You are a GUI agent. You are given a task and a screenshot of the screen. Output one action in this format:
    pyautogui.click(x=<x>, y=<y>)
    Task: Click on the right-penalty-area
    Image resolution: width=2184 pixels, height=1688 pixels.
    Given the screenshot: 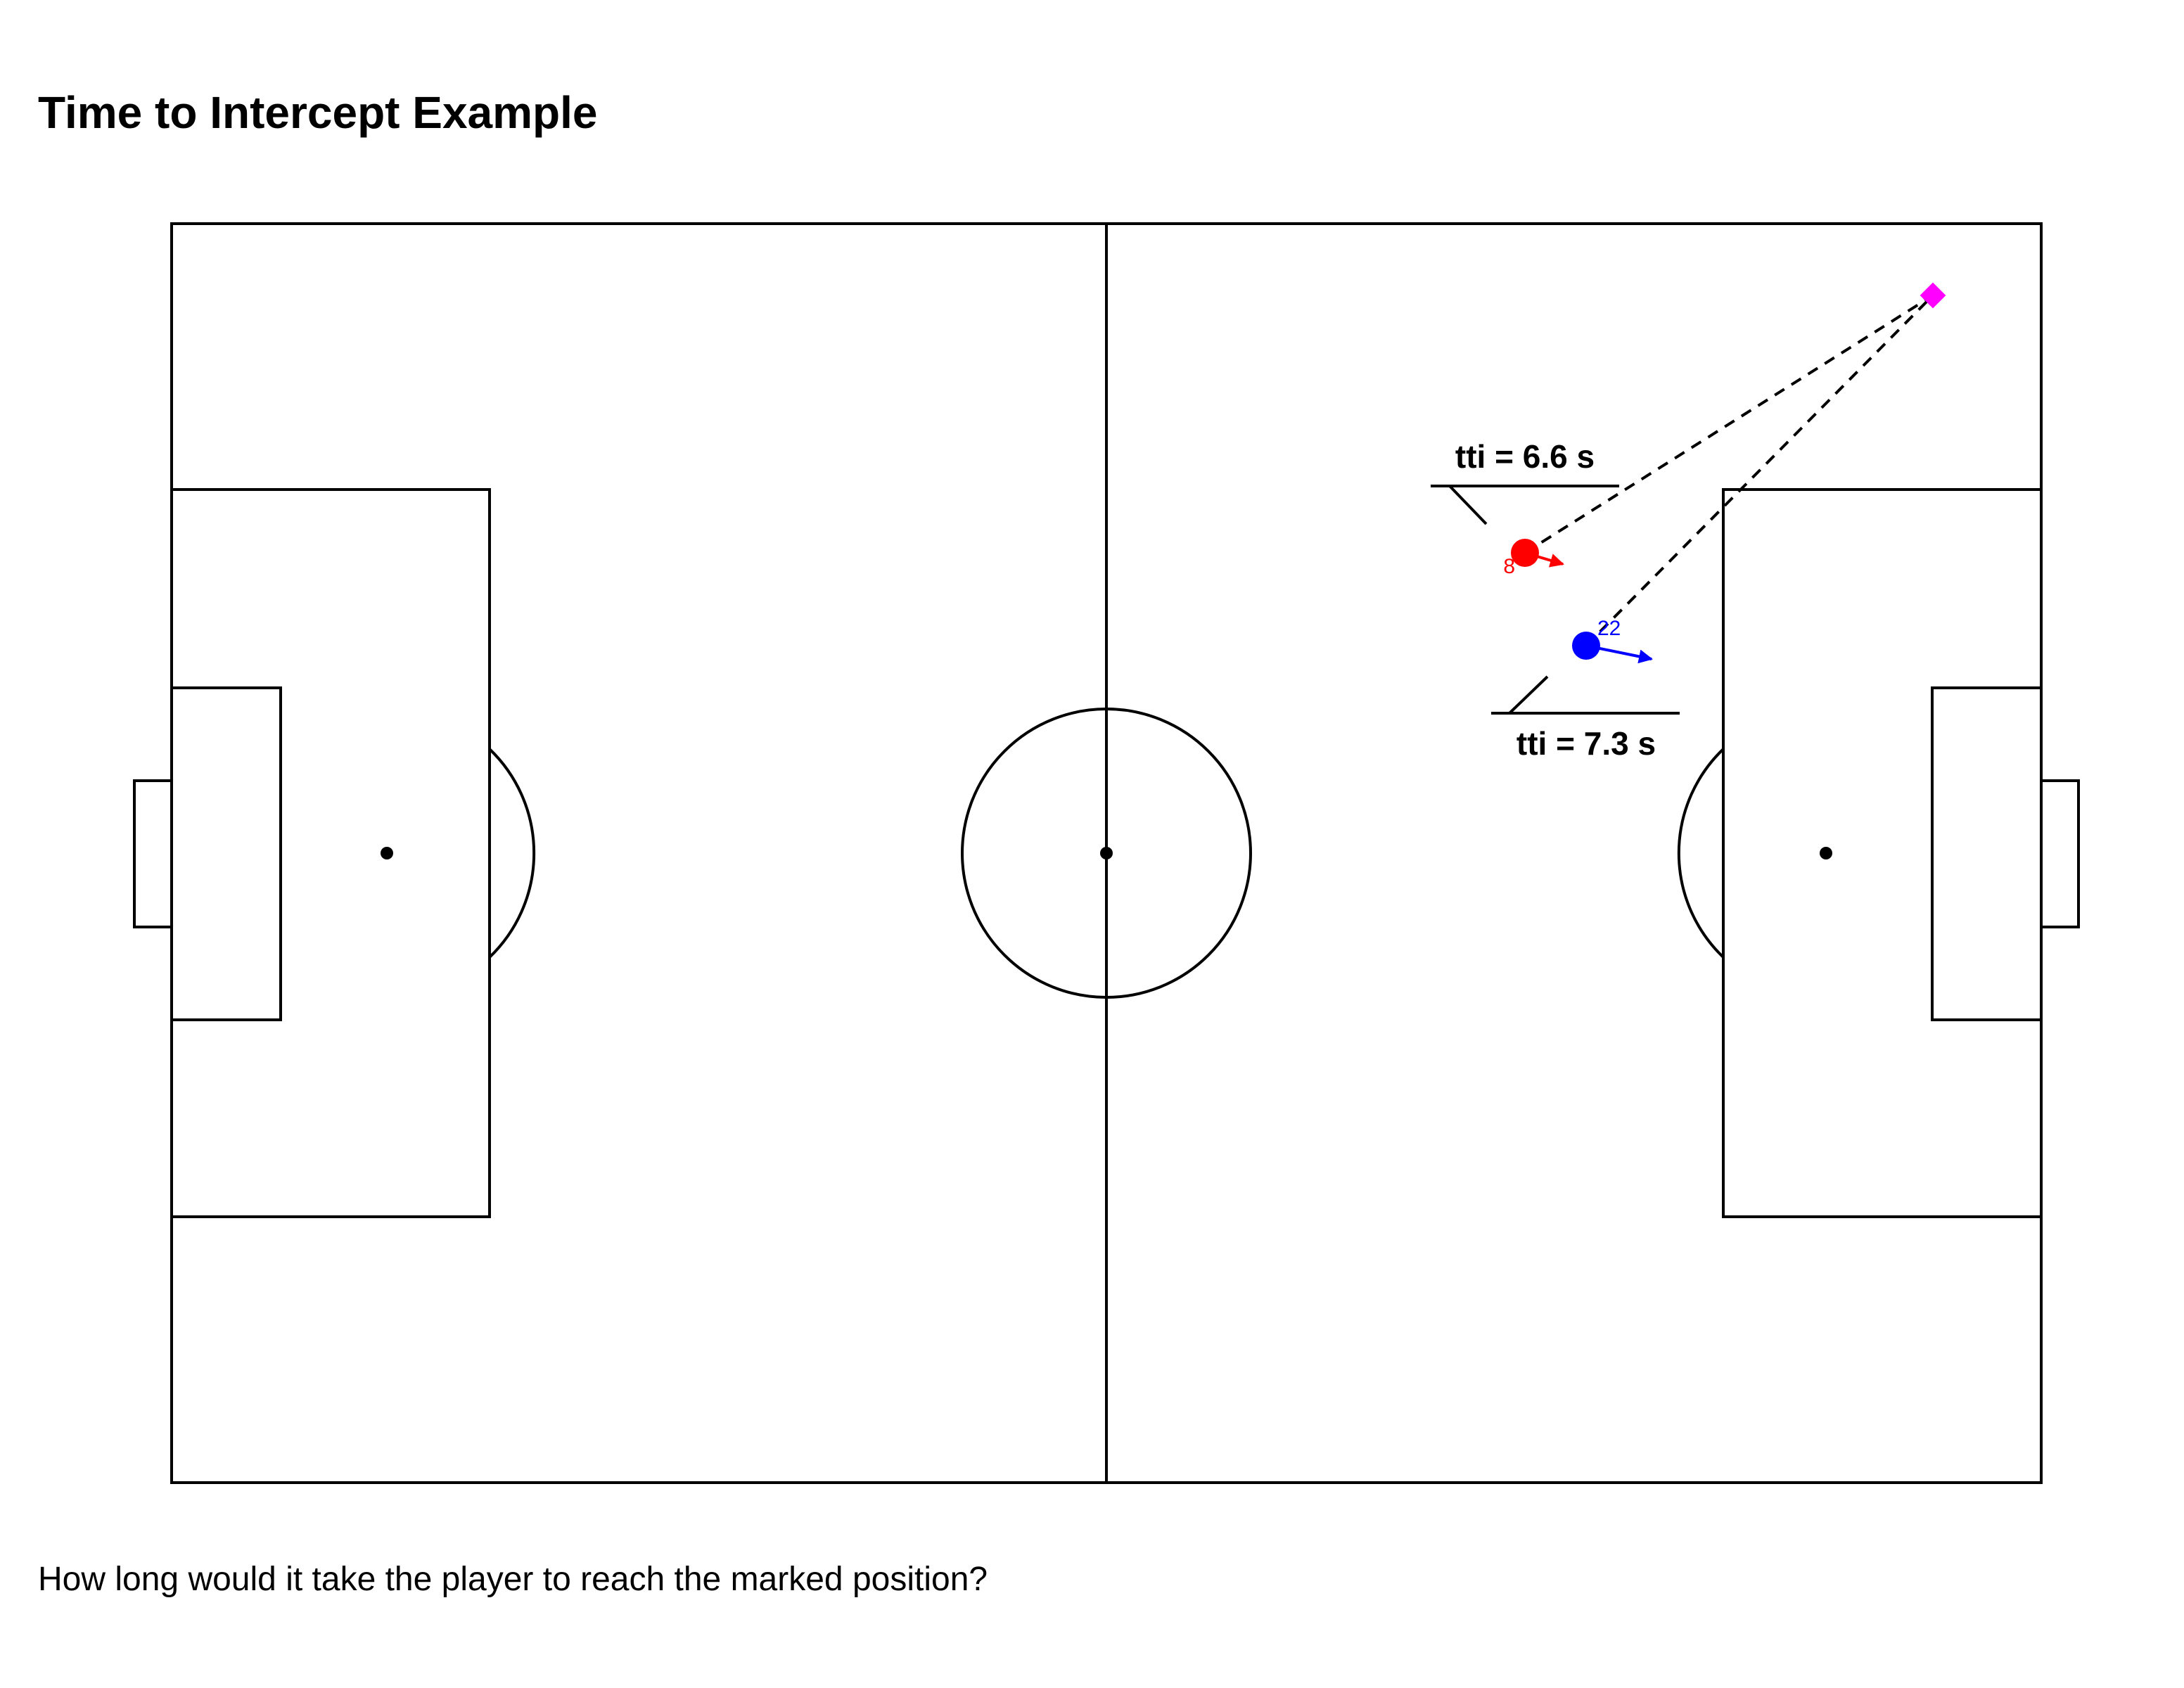 What is the action you would take?
    pyautogui.click(x=1882, y=853)
    